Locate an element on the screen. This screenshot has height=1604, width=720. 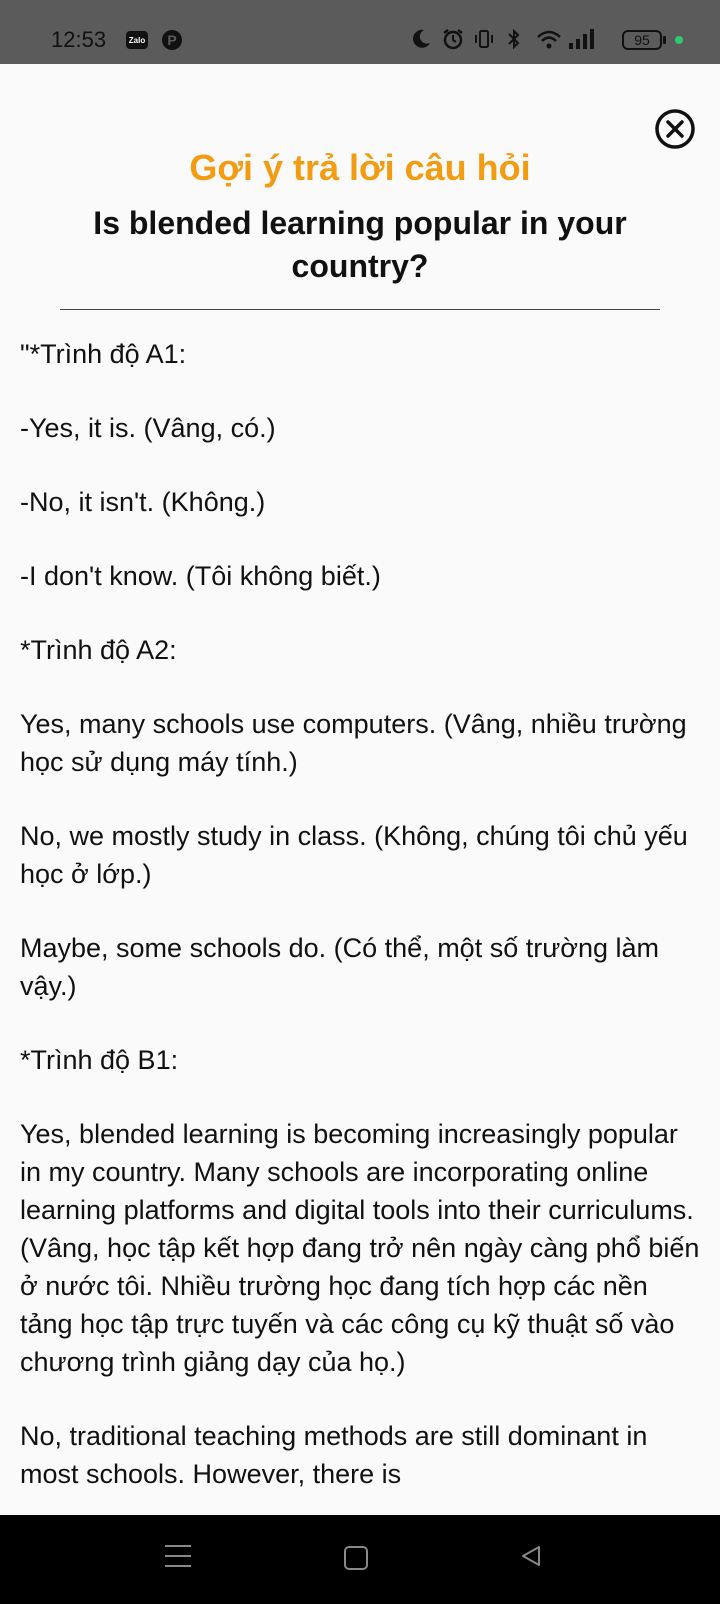
bluetooth-icon is located at coordinates (514, 39).